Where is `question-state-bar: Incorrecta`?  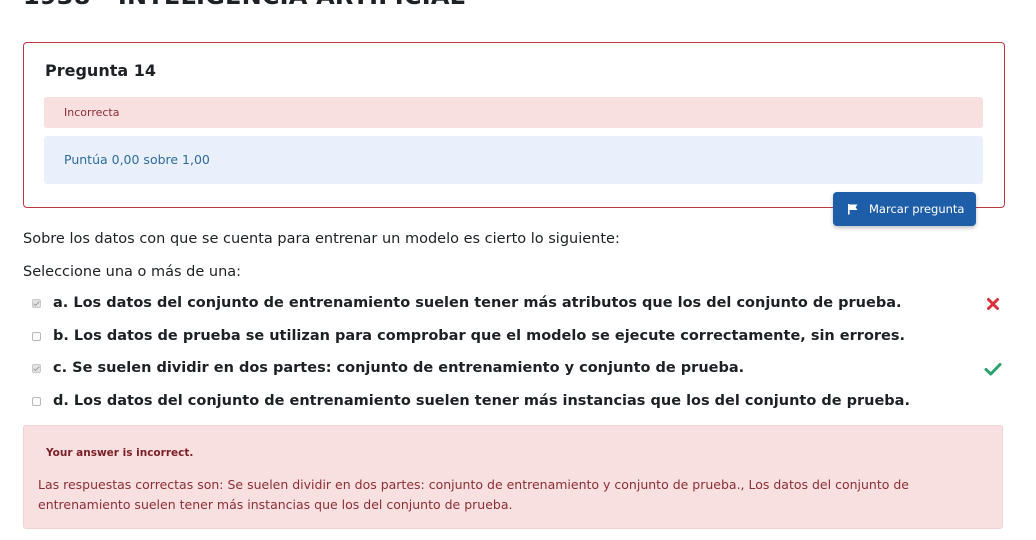
question-state-bar: Incorrecta is located at coordinates (513, 112).